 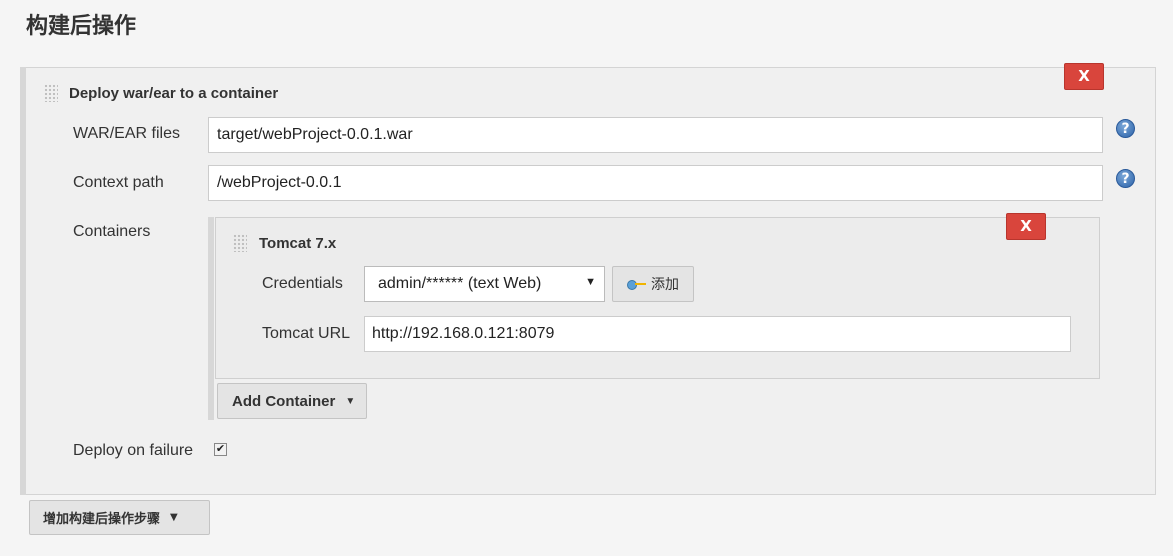 I want to click on step-title: Deploy war/ear to a container, so click(x=174, y=93).